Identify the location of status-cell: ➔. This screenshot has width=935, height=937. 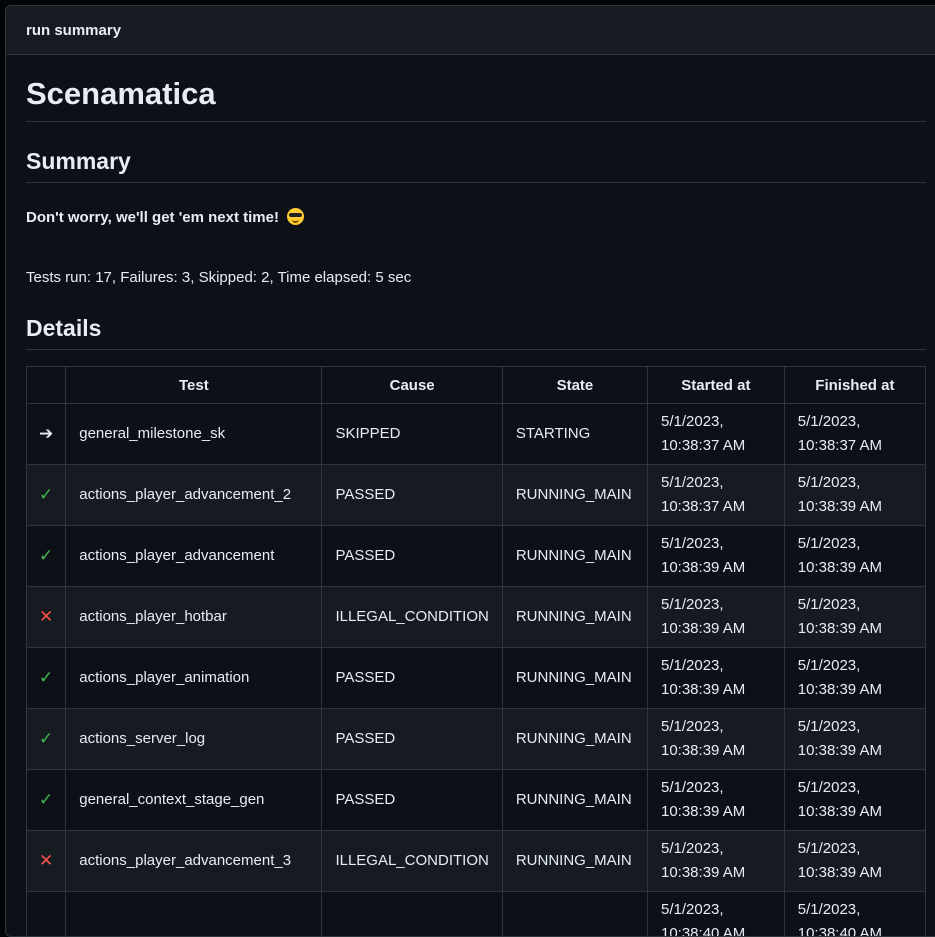
(46, 434).